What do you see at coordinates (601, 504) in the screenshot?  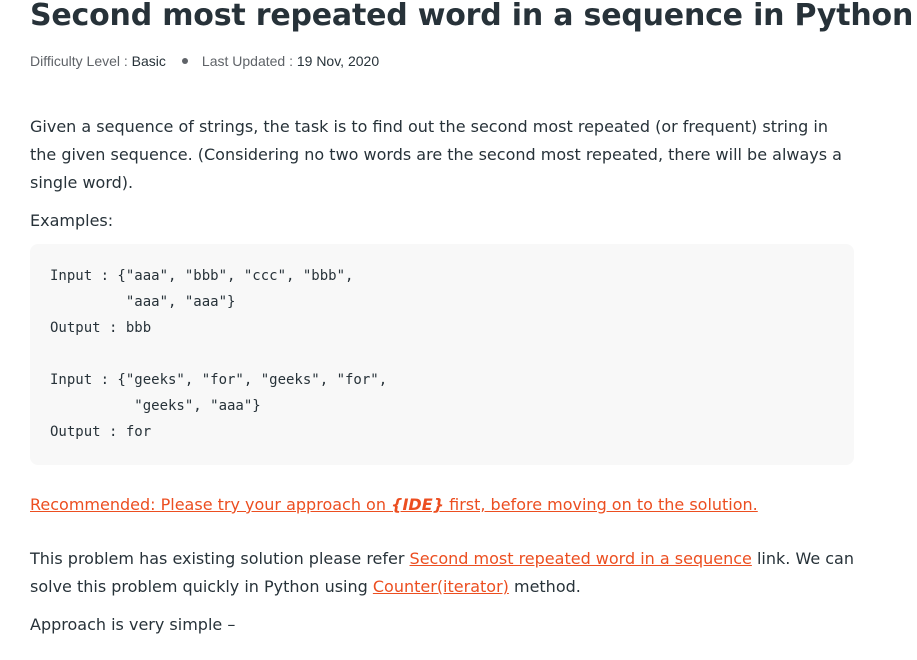 I see `recommended-suffix: first, before moving on to the solution.` at bounding box center [601, 504].